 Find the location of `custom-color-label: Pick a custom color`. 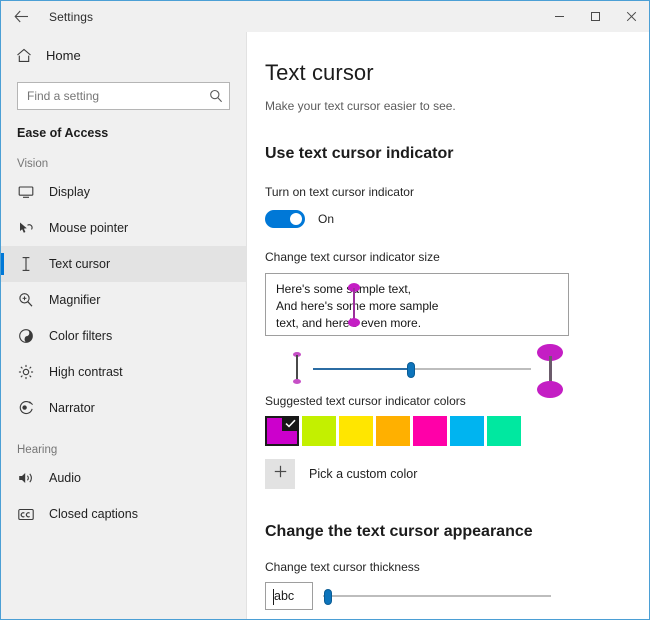

custom-color-label: Pick a custom color is located at coordinates (363, 474).